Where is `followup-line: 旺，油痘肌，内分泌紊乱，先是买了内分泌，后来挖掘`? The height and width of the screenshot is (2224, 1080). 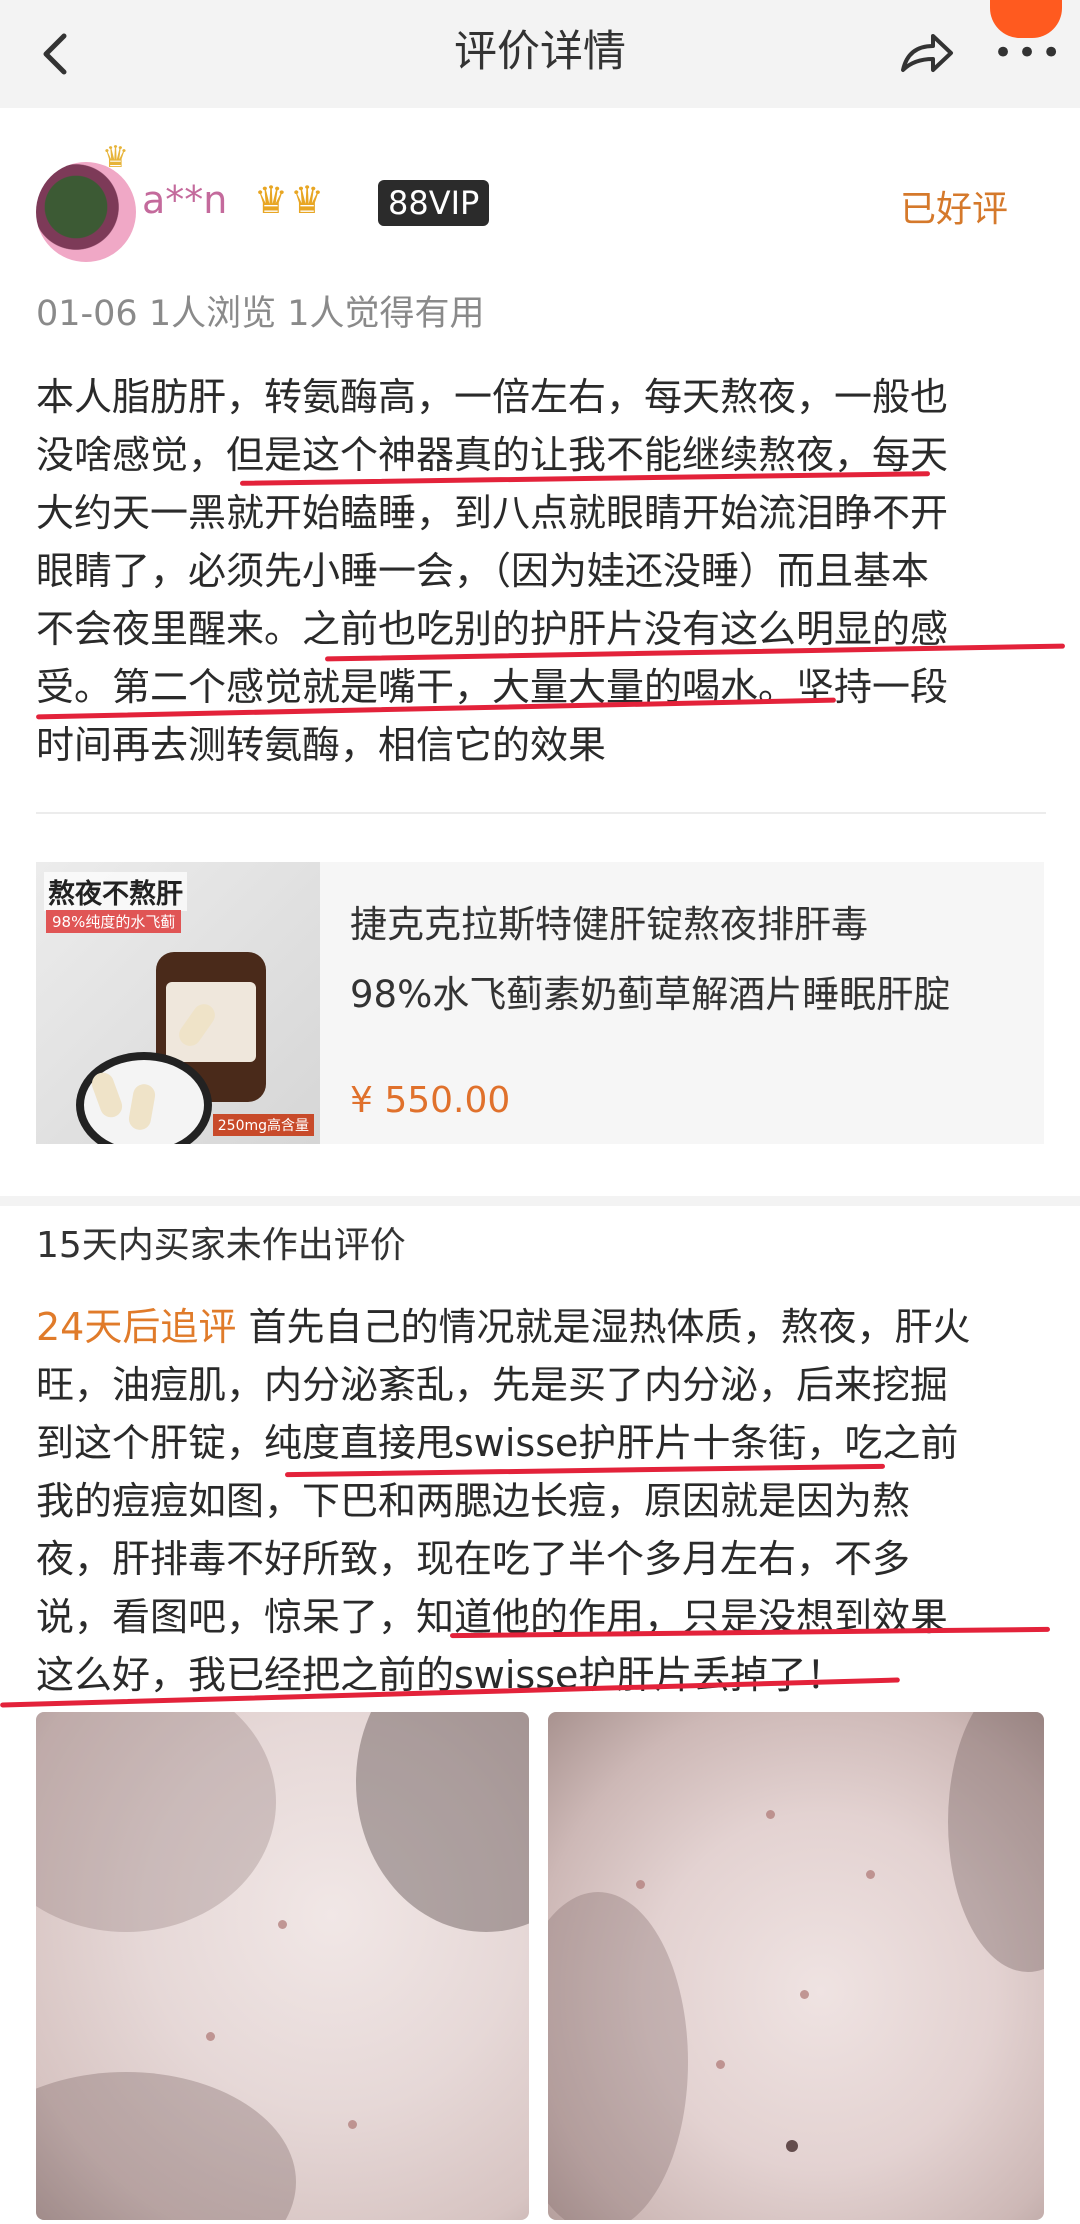
followup-line: 旺，油痘肌，内分泌紊乱，先是买了内分泌，后来挖掘 is located at coordinates (492, 1385).